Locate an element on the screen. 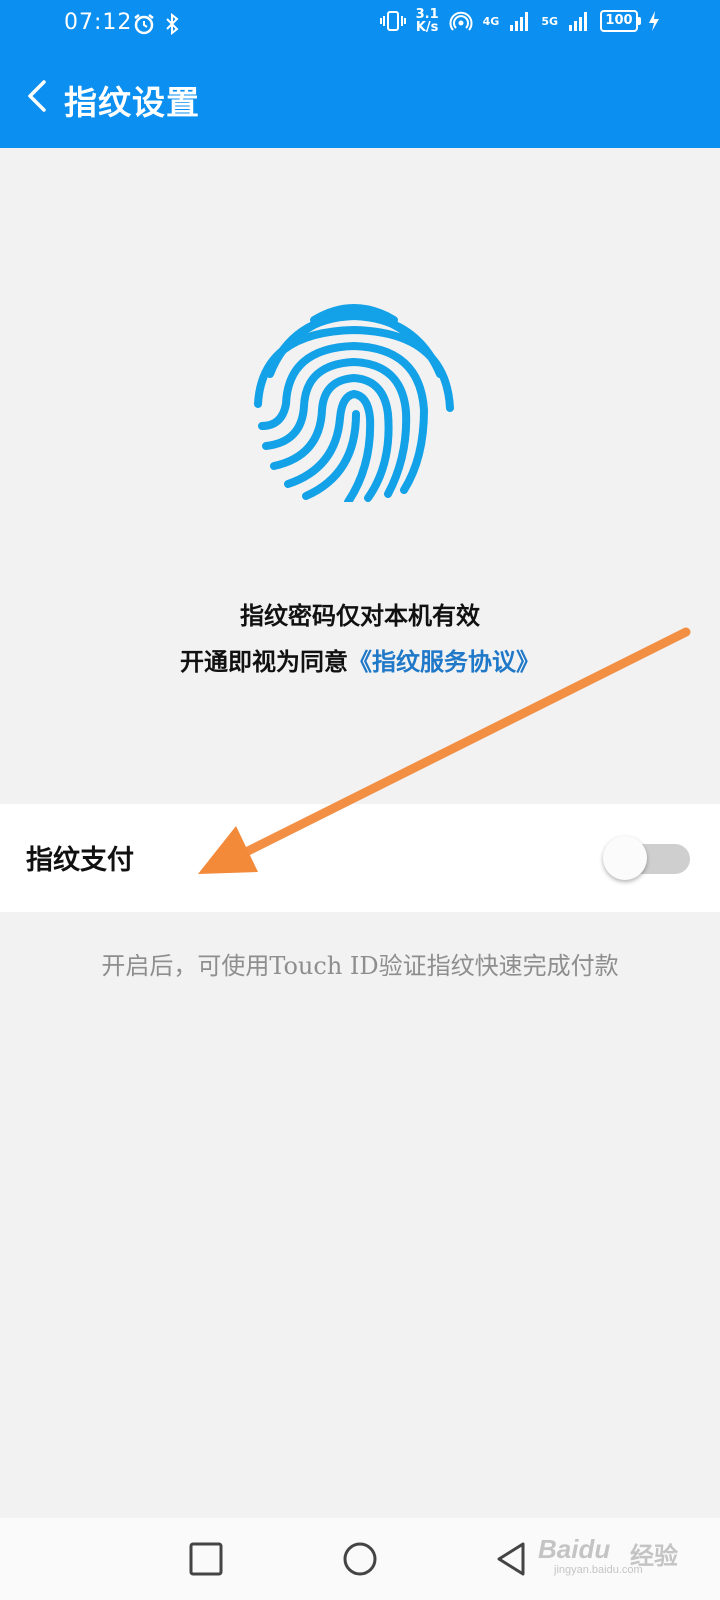 The width and height of the screenshot is (720, 1600). charging-icon is located at coordinates (654, 21).